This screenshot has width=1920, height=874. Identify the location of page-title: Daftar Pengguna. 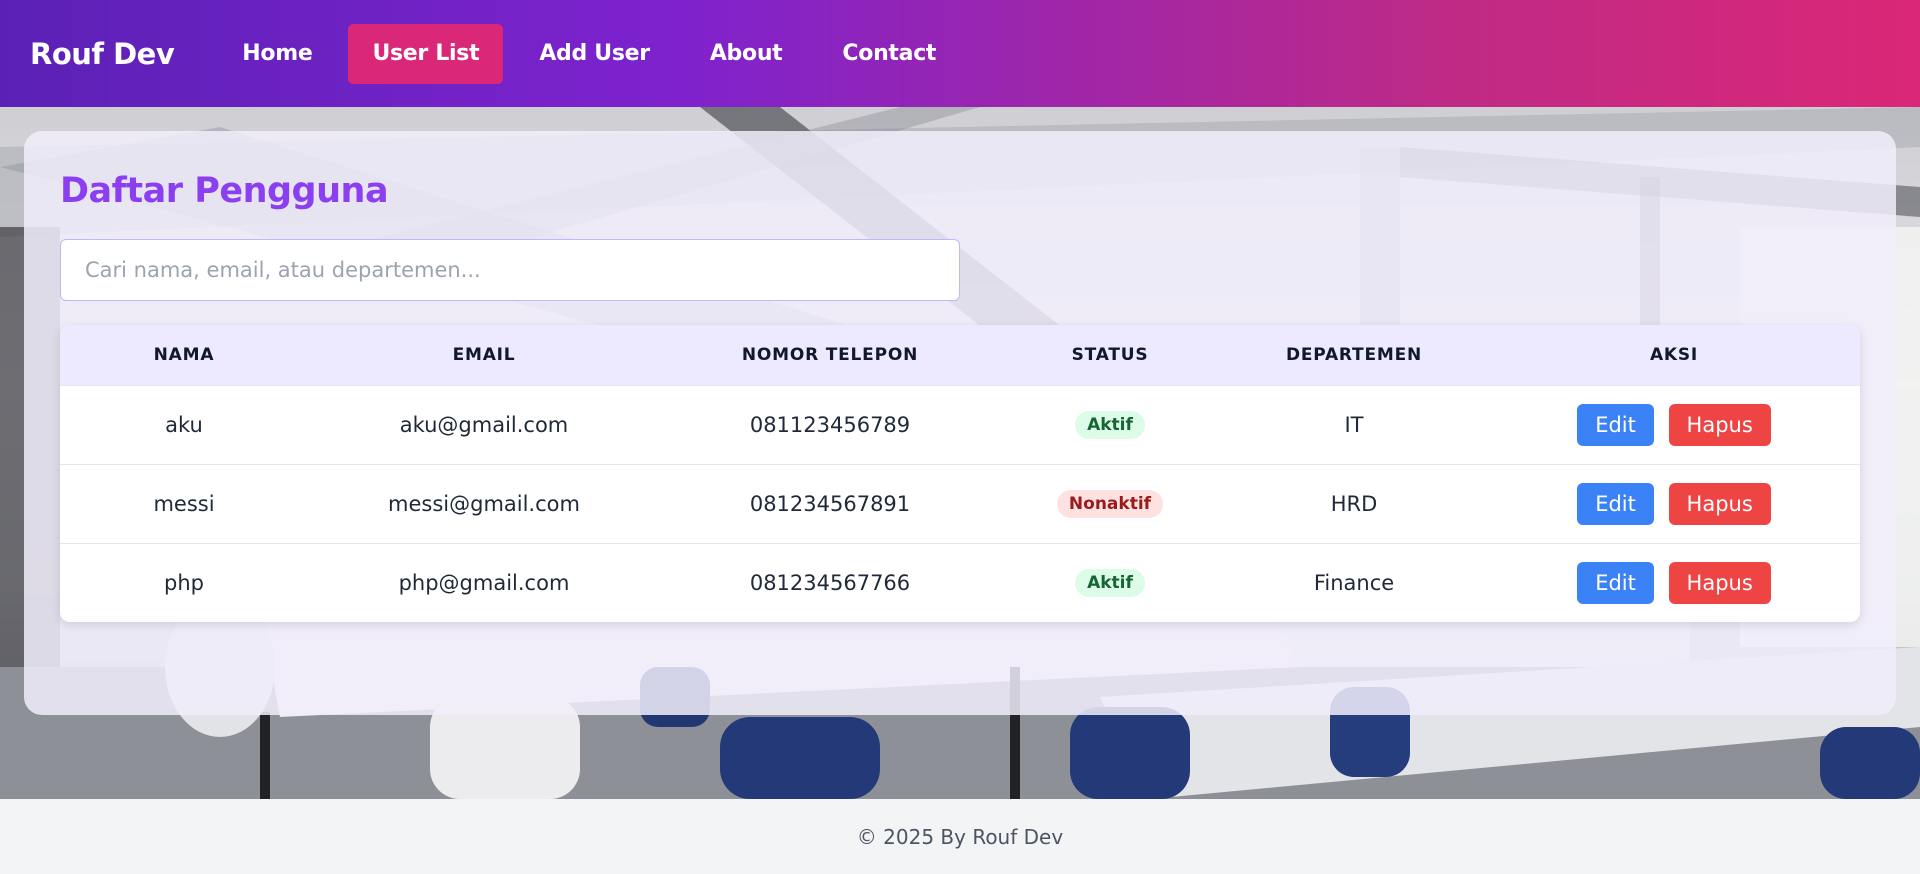
(224, 191).